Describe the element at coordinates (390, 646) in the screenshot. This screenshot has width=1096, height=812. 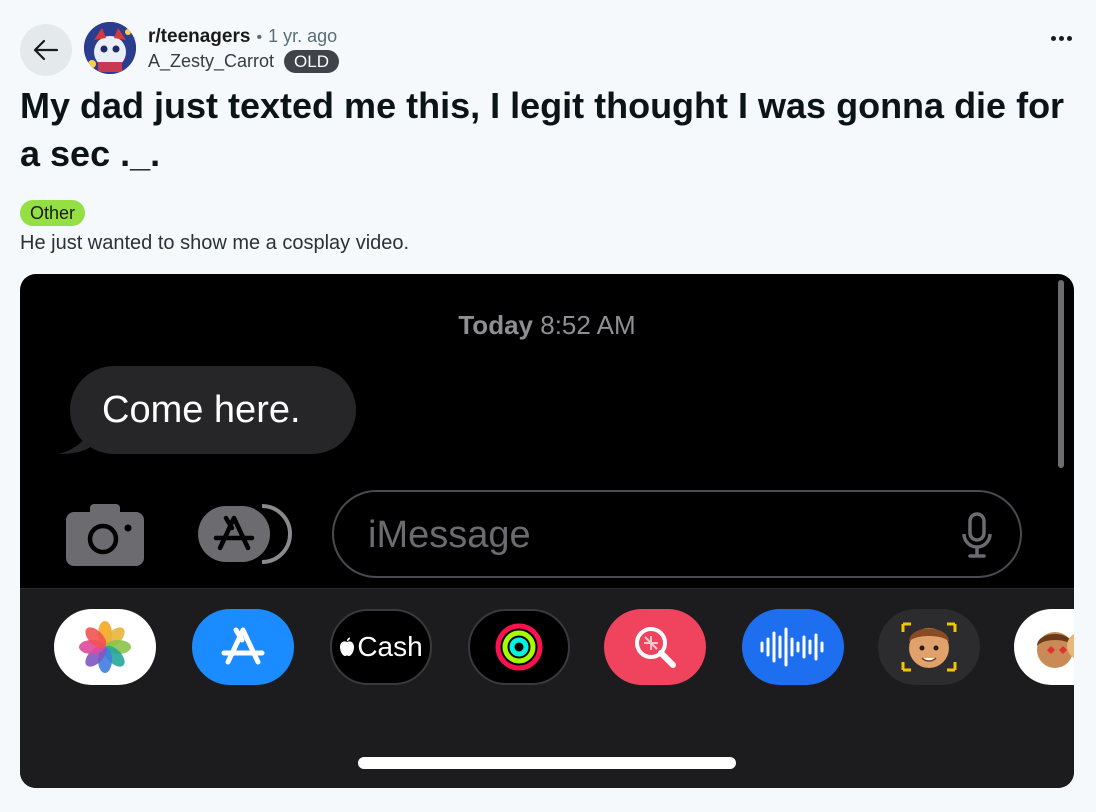
I see `cash-label: Cash` at that location.